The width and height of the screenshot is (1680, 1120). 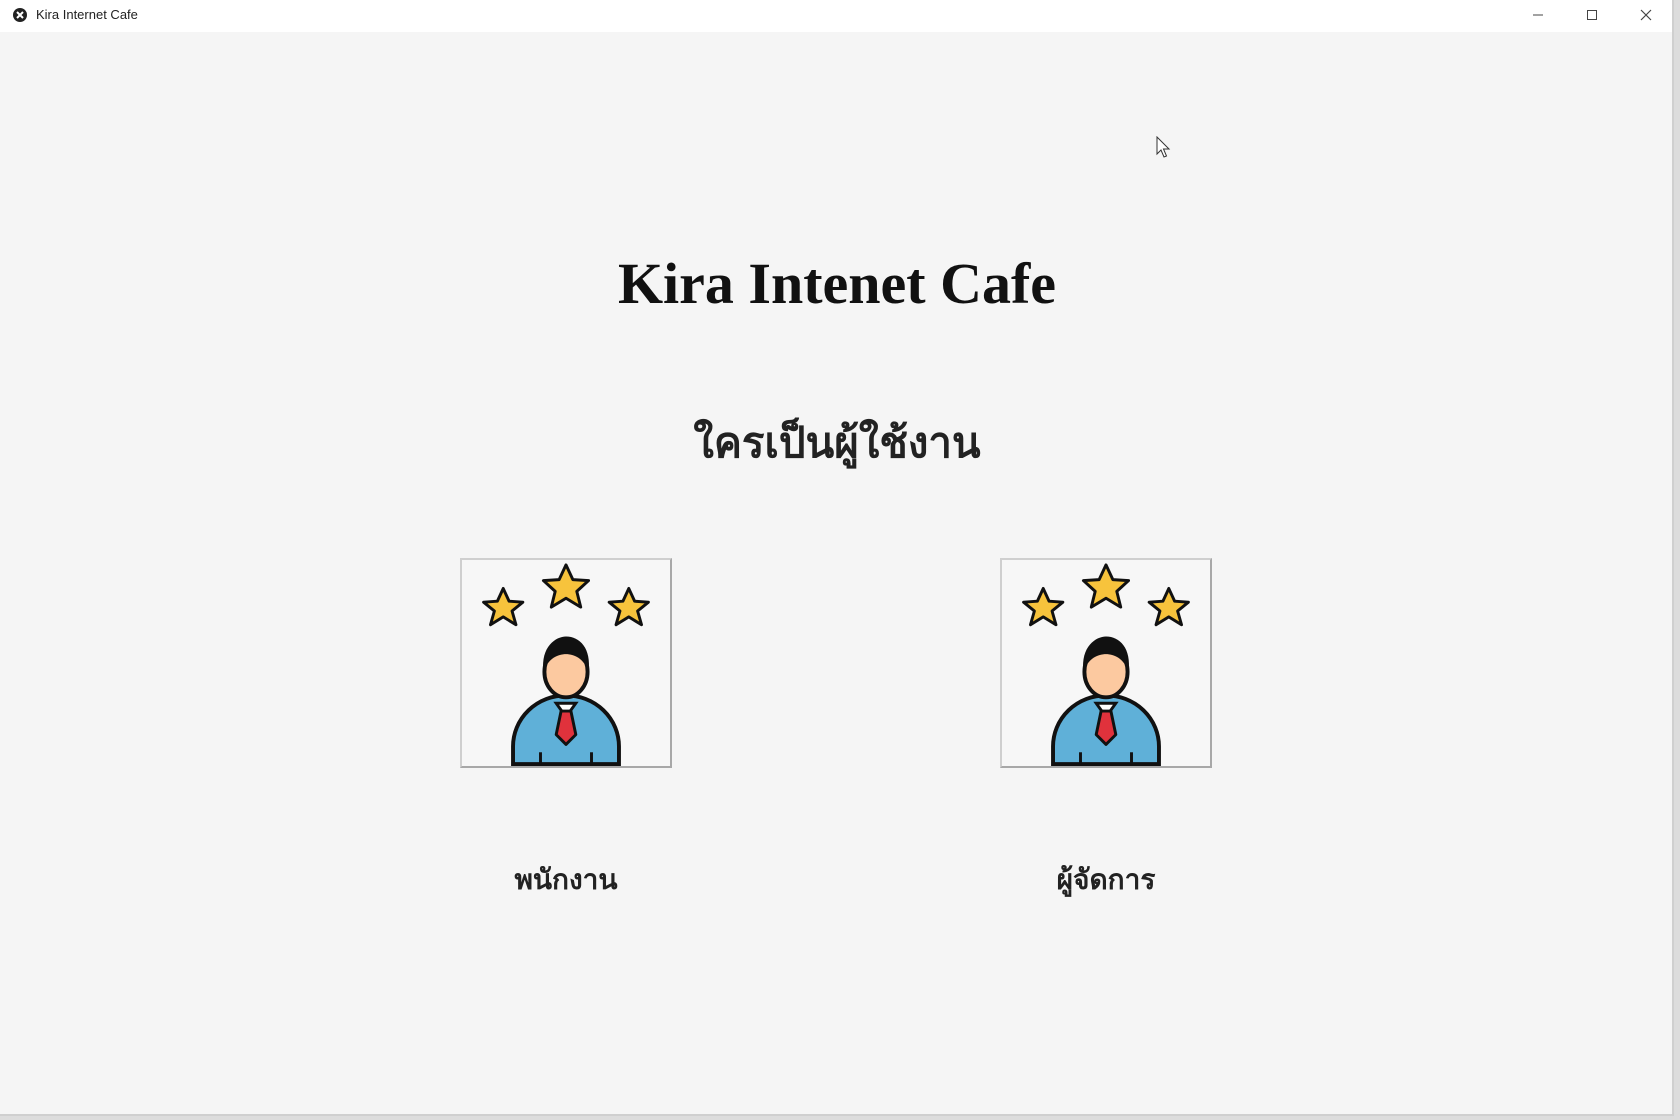 I want to click on app-title: Kira Intenet Cafe, so click(x=837, y=283).